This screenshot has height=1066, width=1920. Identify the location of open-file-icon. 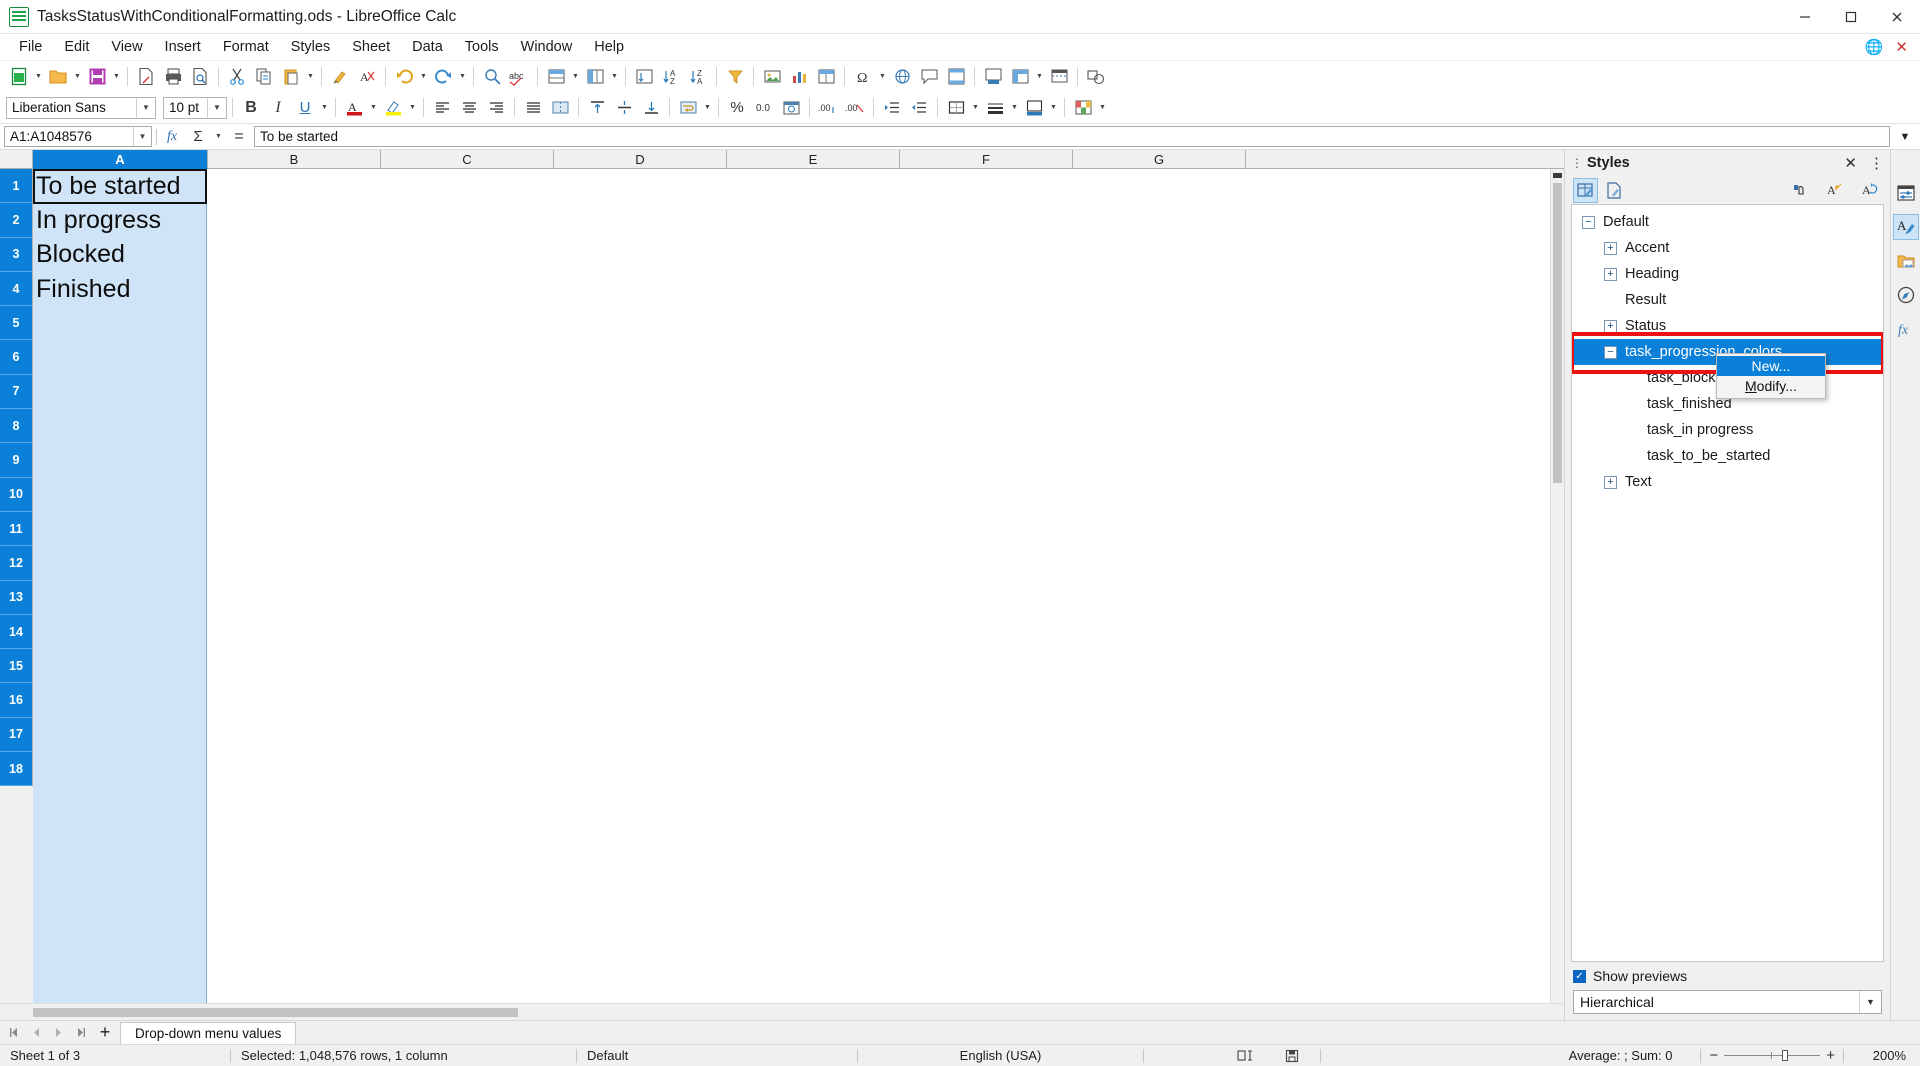
(58, 77).